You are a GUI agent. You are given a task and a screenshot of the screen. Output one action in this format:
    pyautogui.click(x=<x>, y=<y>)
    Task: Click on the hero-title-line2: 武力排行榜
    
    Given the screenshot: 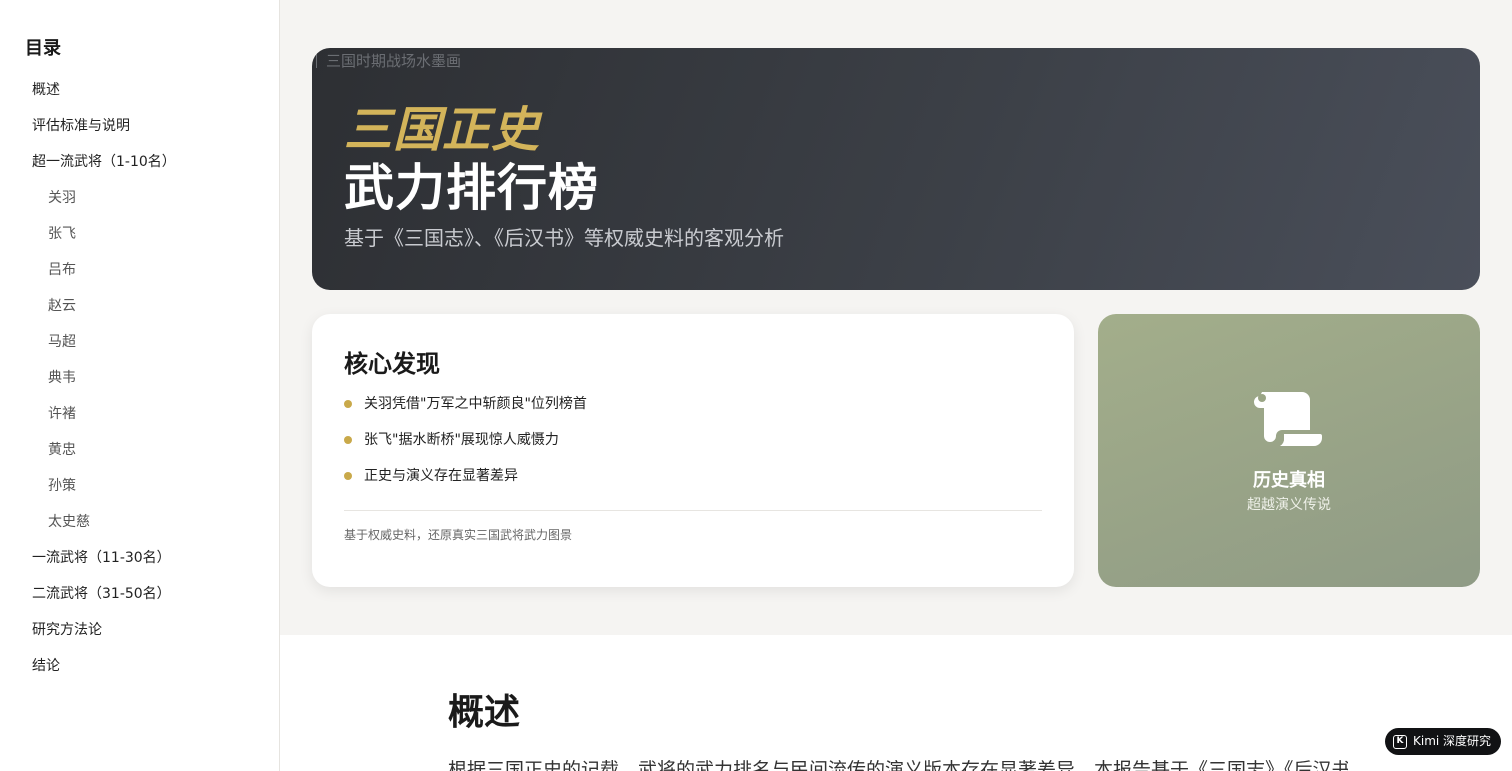 What is the action you would take?
    pyautogui.click(x=471, y=187)
    